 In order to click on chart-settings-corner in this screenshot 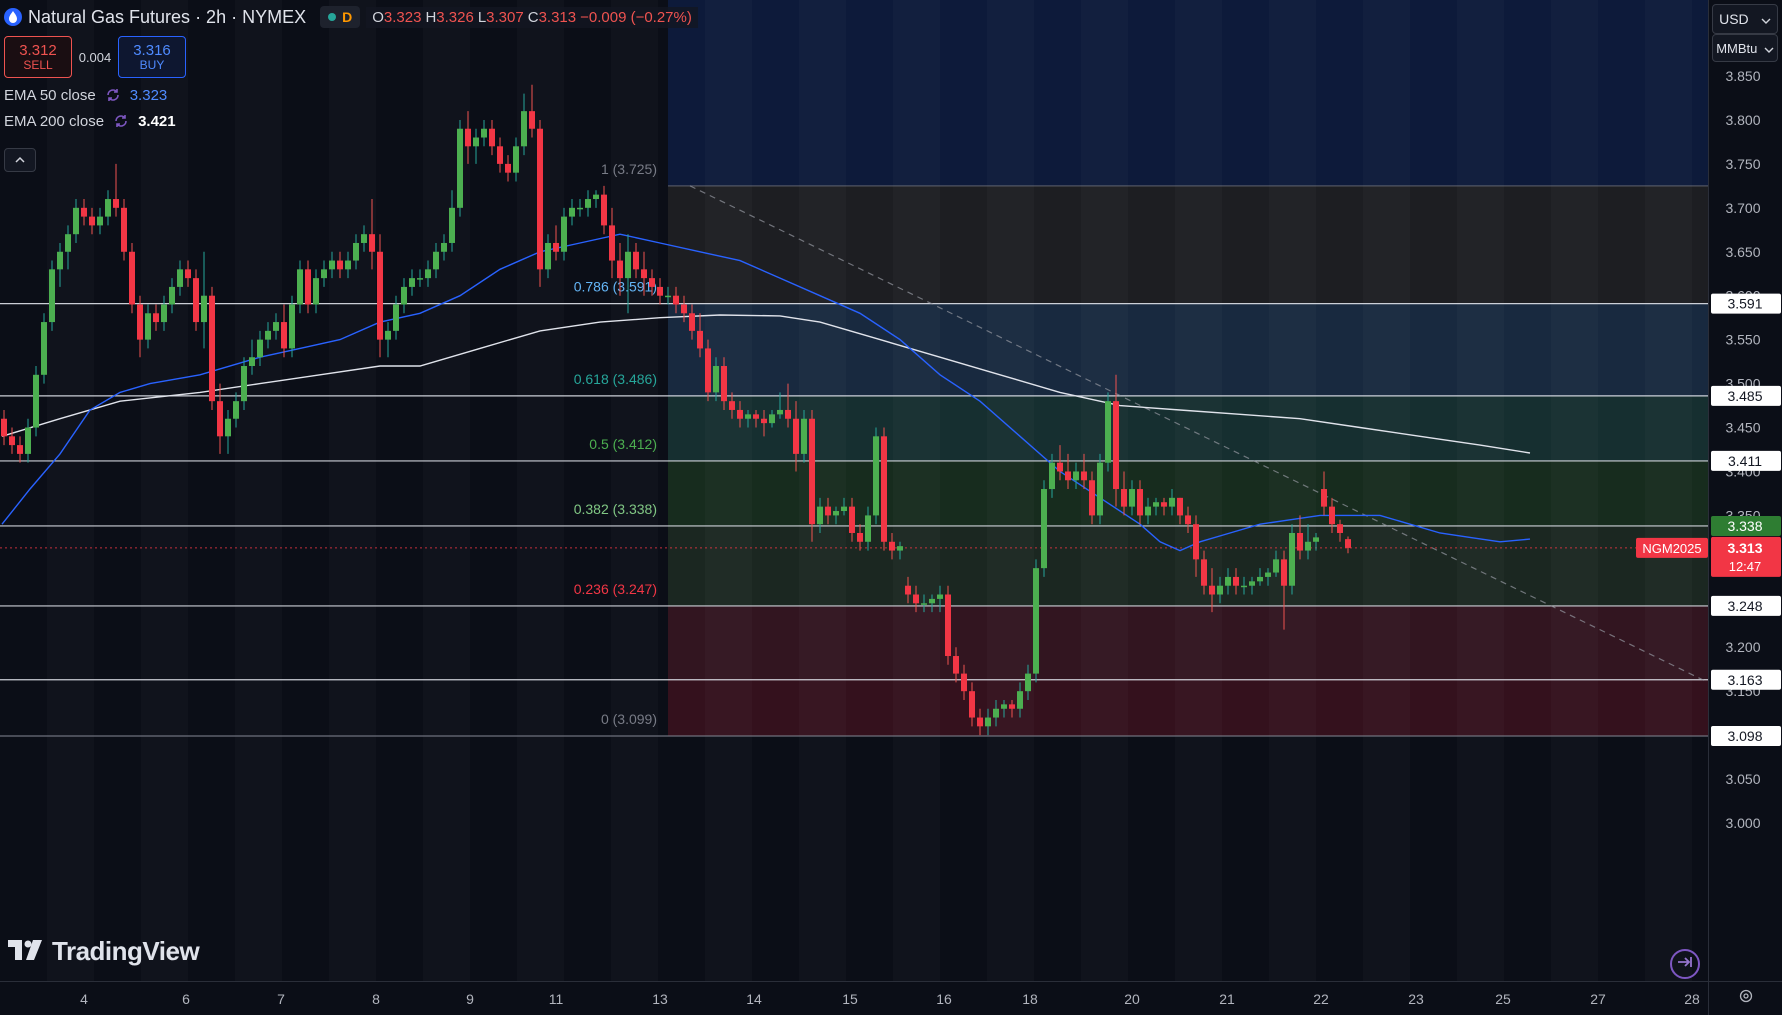, I will do `click(1745, 998)`.